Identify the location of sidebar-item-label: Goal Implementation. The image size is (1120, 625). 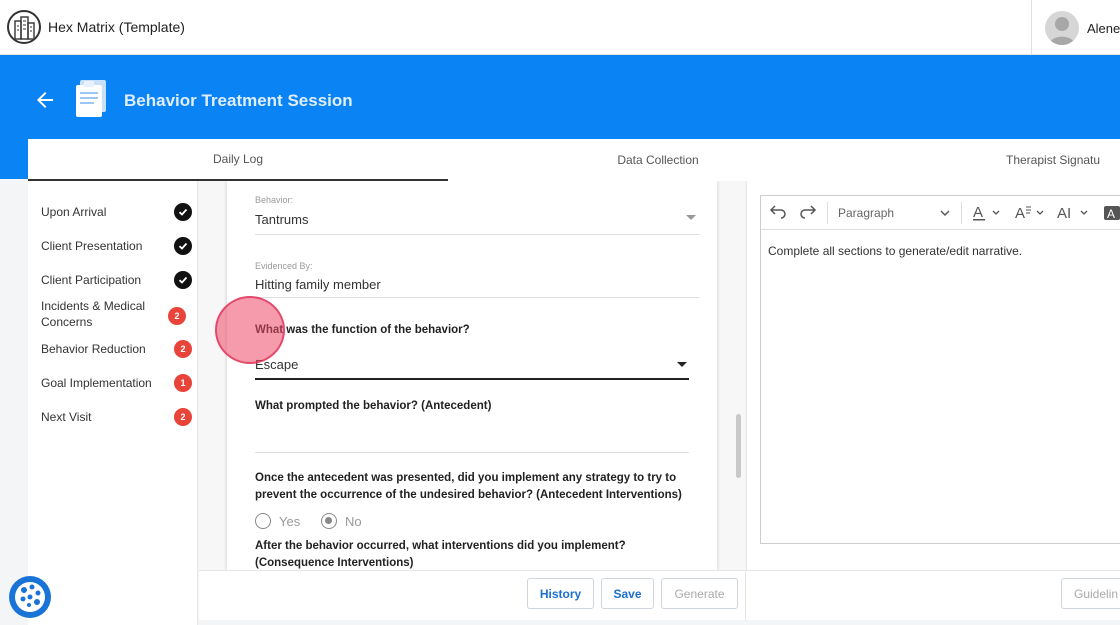
(96, 383).